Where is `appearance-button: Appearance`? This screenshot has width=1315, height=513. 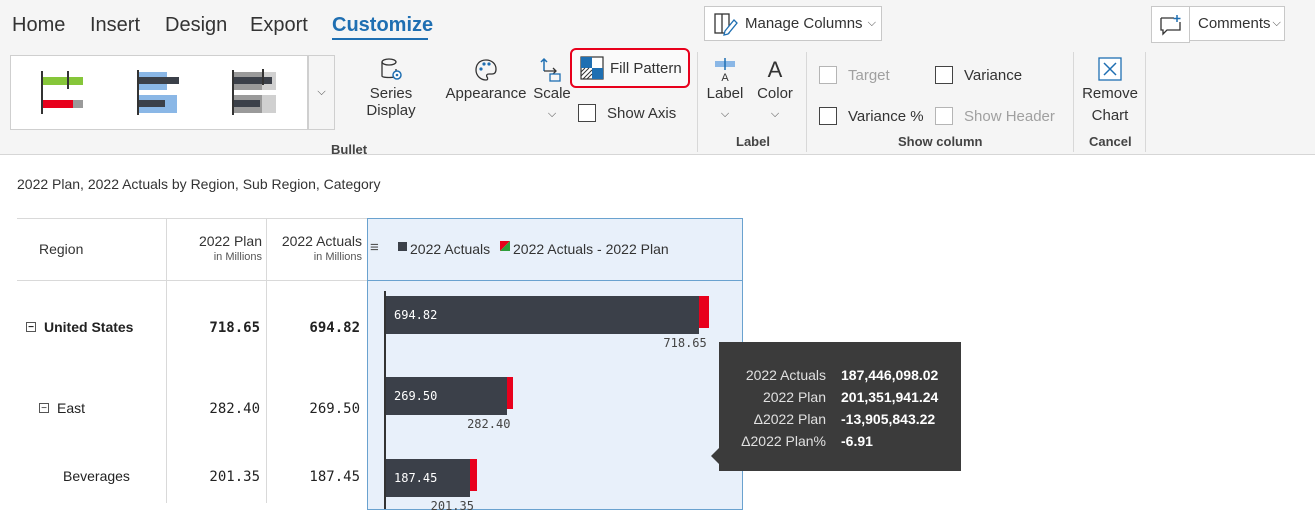
appearance-button: Appearance is located at coordinates (486, 79).